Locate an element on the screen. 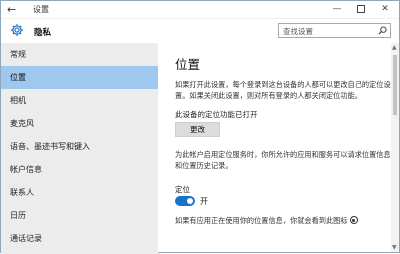 The image size is (400, 254). window-title: 设置 is located at coordinates (41, 9).